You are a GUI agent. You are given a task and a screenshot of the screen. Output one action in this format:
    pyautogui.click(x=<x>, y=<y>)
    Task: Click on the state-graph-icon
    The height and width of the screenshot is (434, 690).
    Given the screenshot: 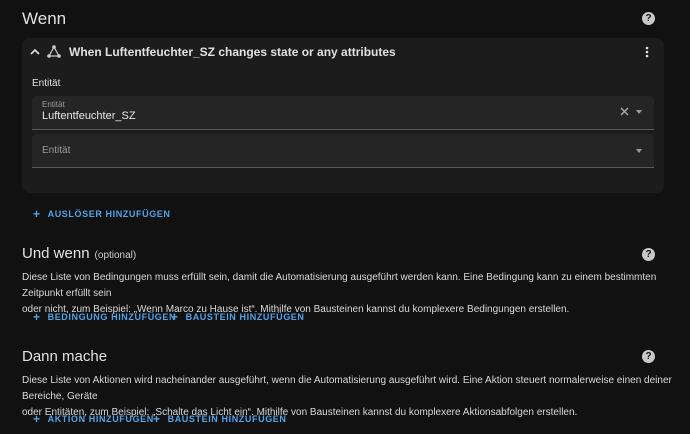 What is the action you would take?
    pyautogui.click(x=54, y=51)
    